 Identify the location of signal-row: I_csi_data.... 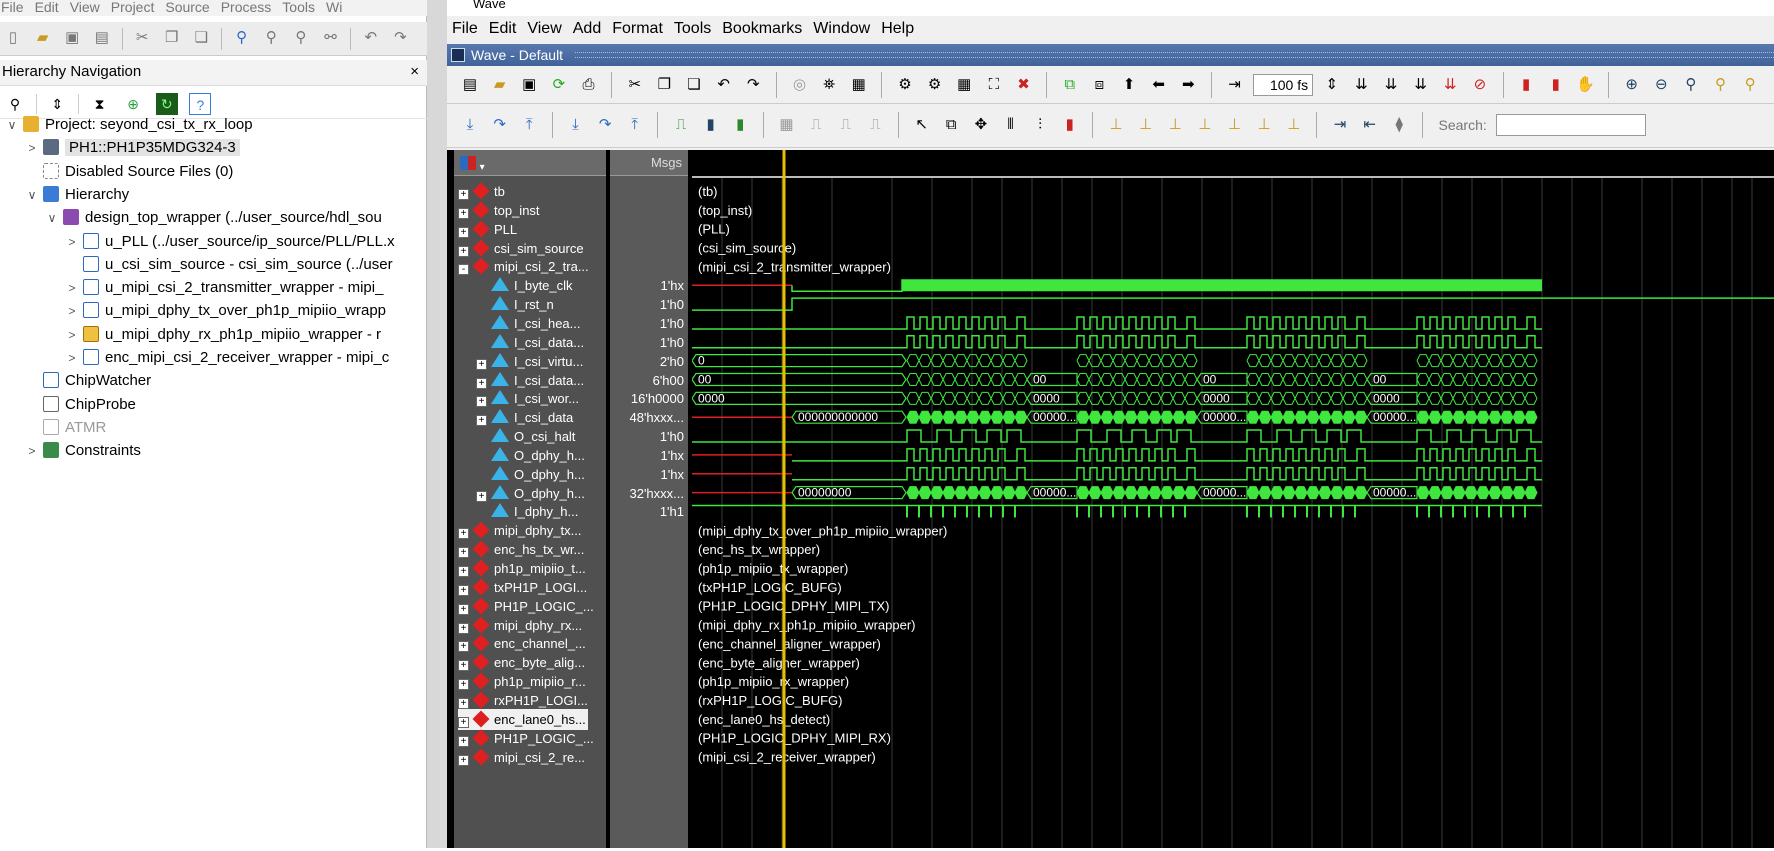
(530, 342).